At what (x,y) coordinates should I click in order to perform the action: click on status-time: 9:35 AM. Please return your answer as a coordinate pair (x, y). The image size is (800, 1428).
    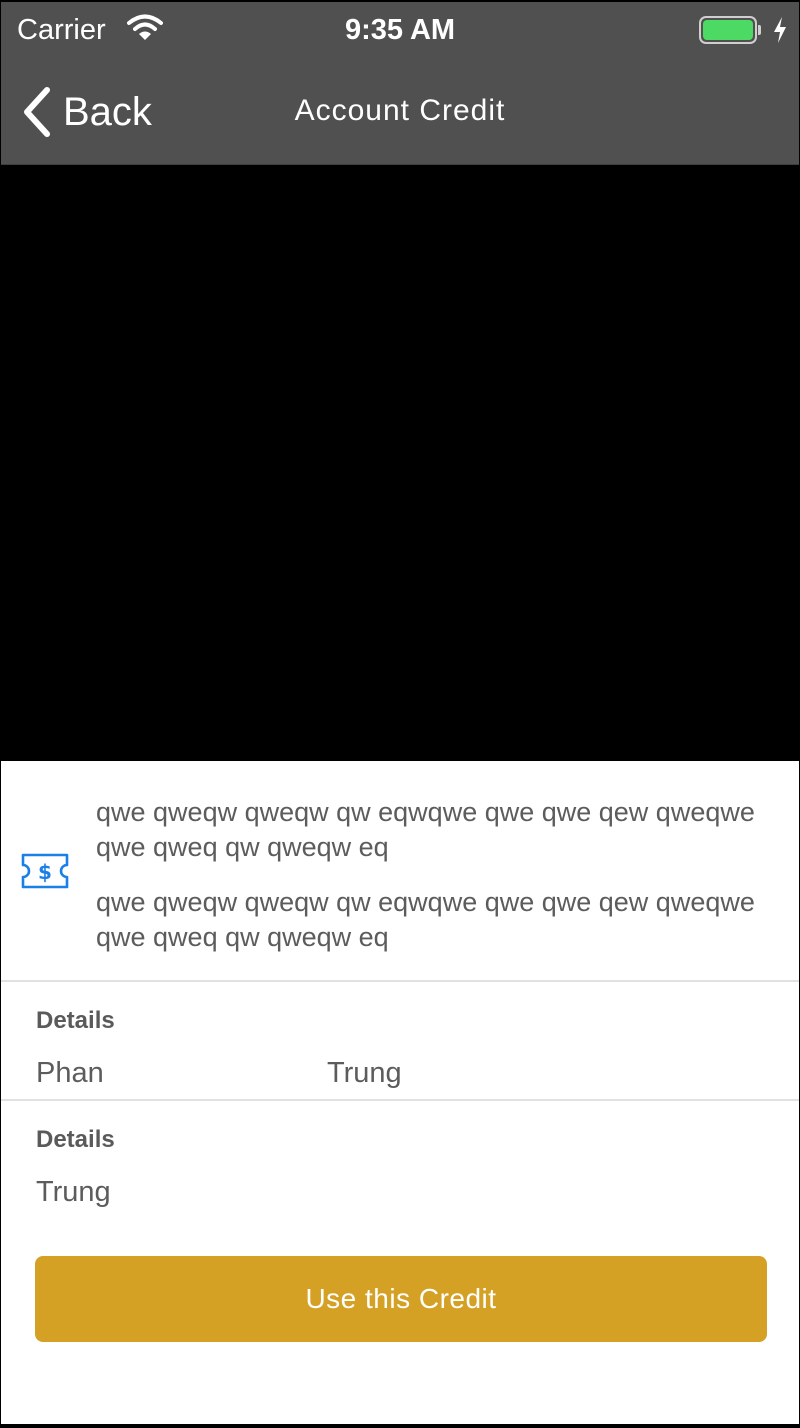
    Looking at the image, I should click on (400, 30).